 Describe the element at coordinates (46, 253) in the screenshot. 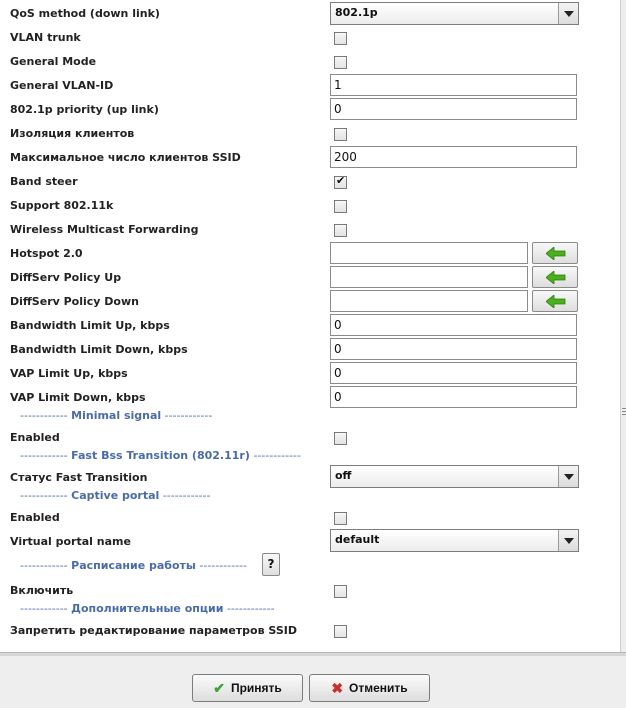

I see `hotspot20-label: Hotspot 2.0` at that location.